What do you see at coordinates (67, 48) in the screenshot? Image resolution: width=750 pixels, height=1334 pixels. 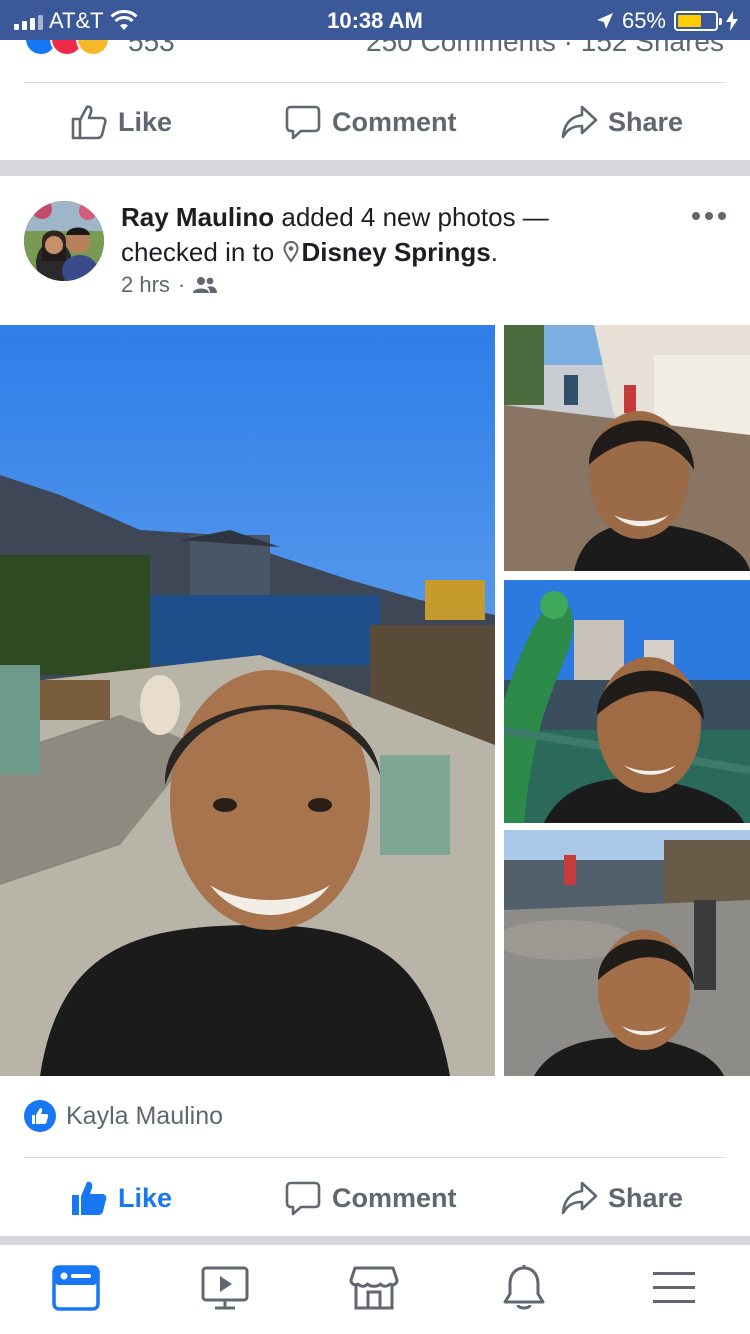 I see `reaction-icons` at bounding box center [67, 48].